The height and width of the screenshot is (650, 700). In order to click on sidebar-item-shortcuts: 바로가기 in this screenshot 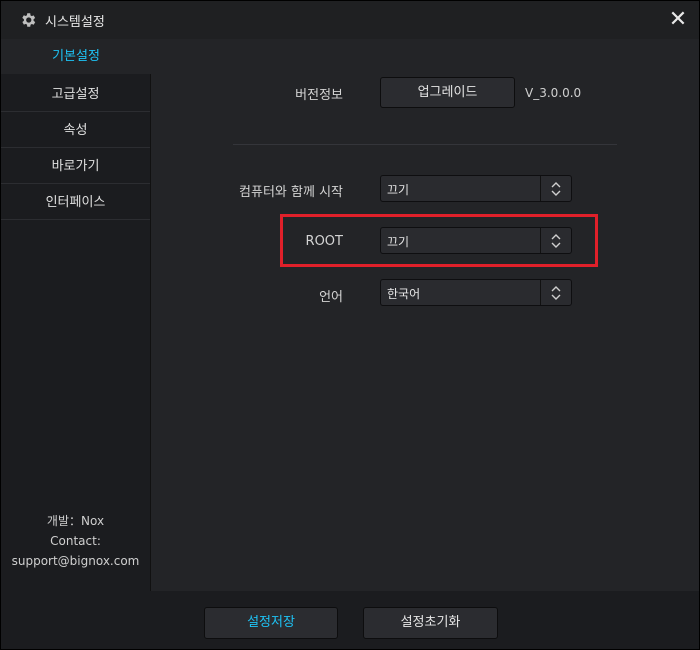, I will do `click(75, 166)`.